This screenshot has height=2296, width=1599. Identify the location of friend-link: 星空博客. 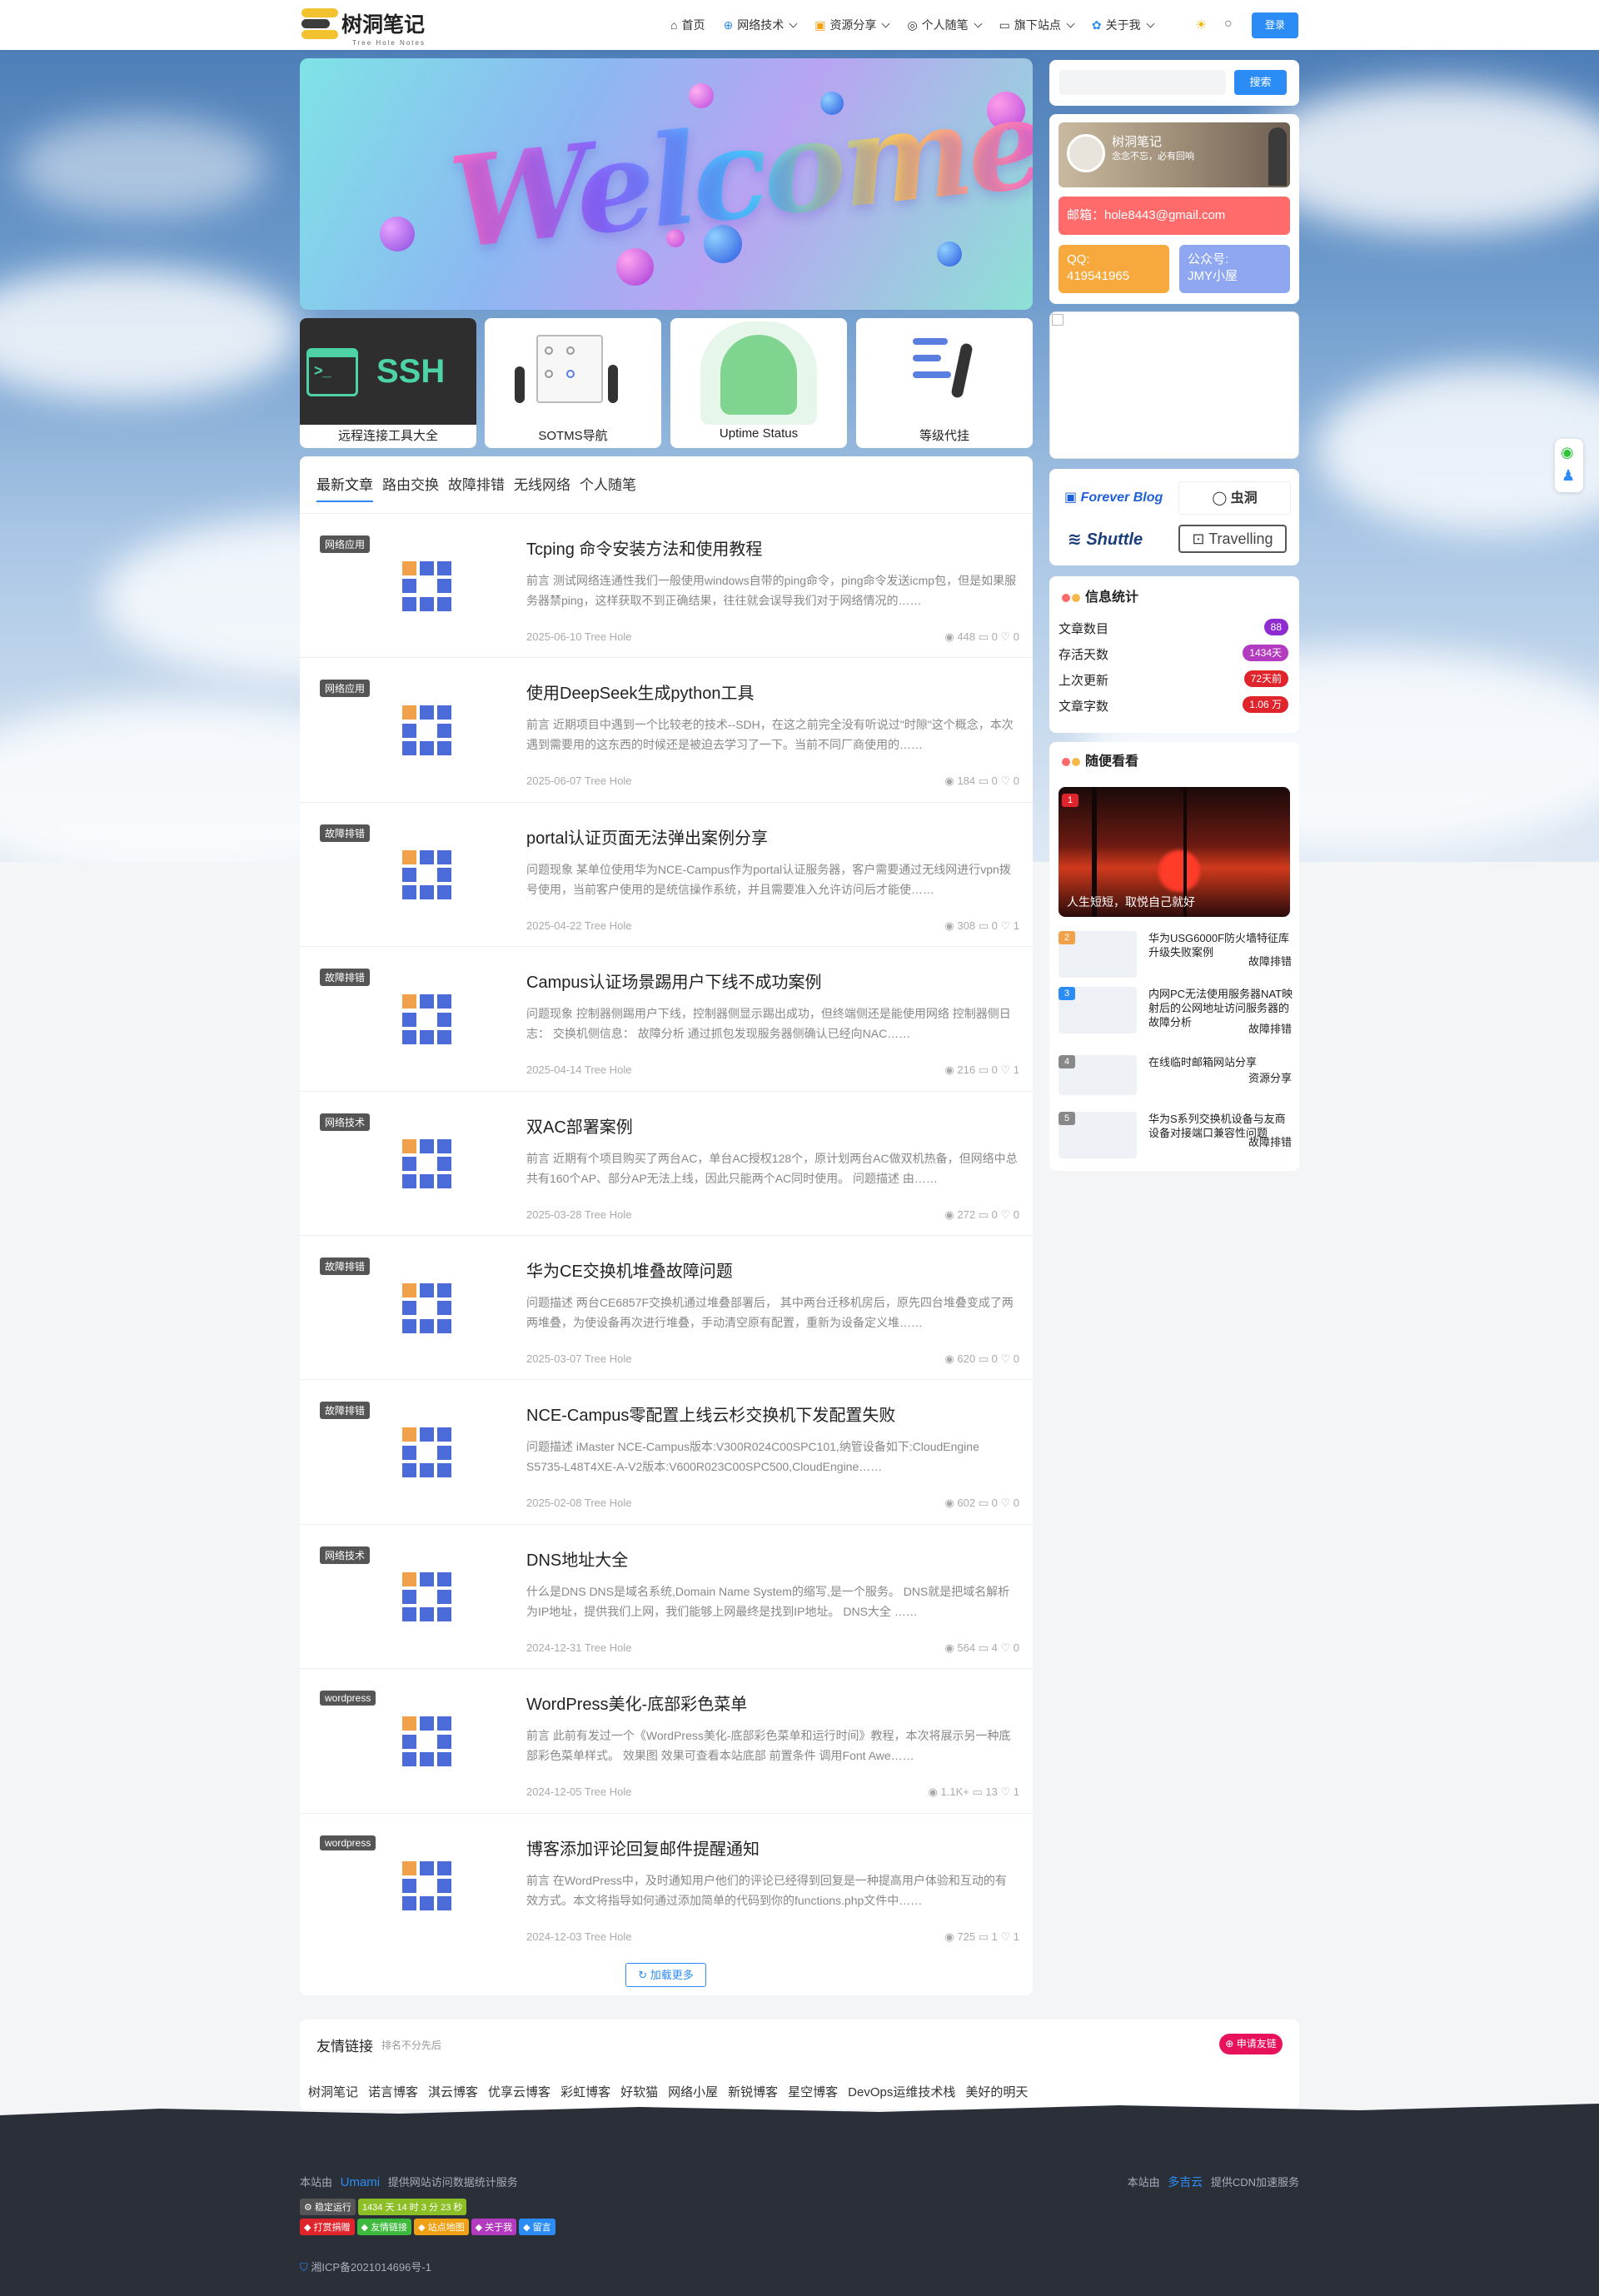
(813, 2091).